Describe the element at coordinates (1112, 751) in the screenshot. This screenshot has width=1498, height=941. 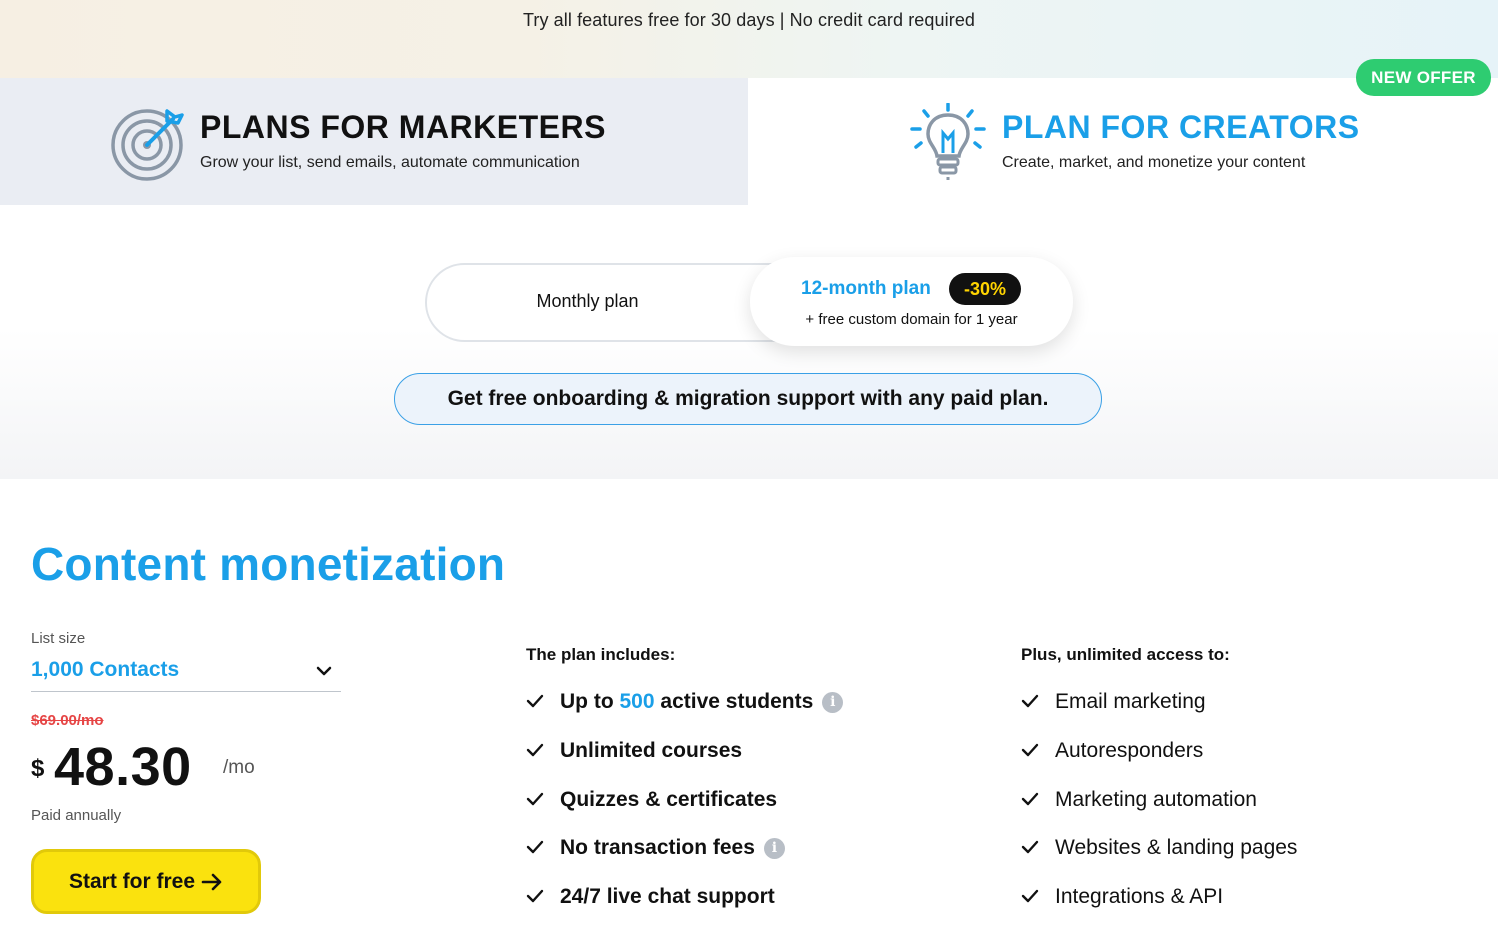
I see `unlimited-item: Autoresponders` at that location.